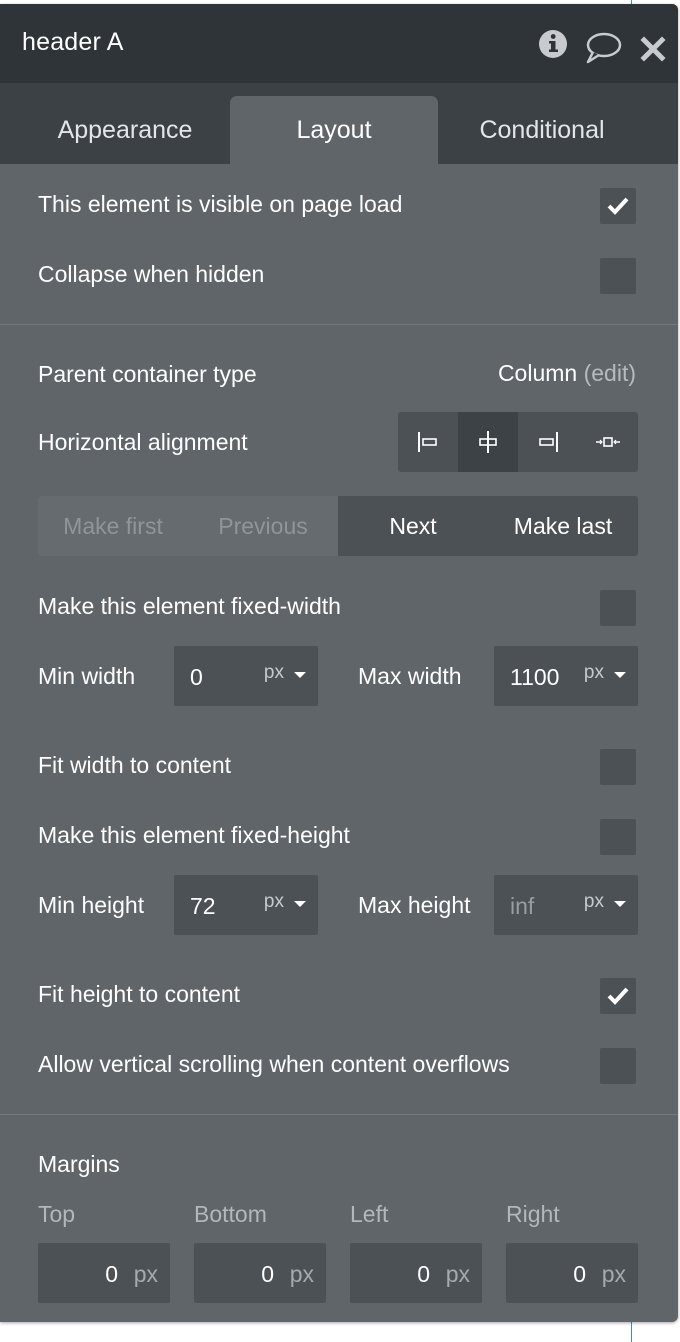 The image size is (680, 1342). Describe the element at coordinates (603, 50) in the screenshot. I see `speech-bubble-icon` at that location.